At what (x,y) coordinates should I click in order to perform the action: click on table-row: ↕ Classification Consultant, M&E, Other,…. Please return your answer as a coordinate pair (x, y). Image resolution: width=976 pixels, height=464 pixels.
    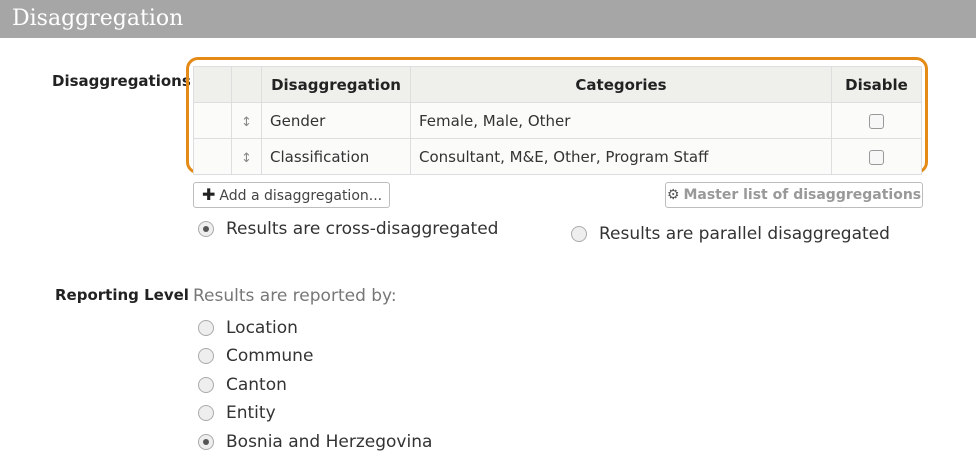
    Looking at the image, I should click on (557, 156).